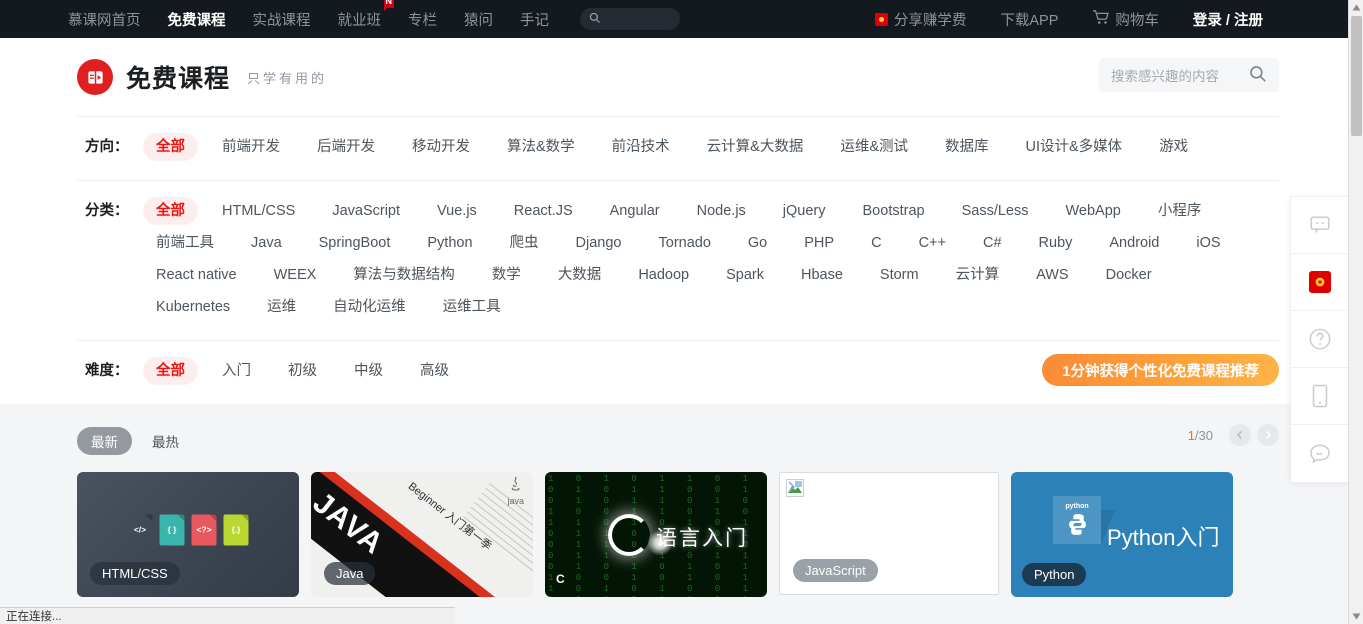 This screenshot has height=624, width=1363. I want to click on filter-label-category: 分类：, so click(107, 211).